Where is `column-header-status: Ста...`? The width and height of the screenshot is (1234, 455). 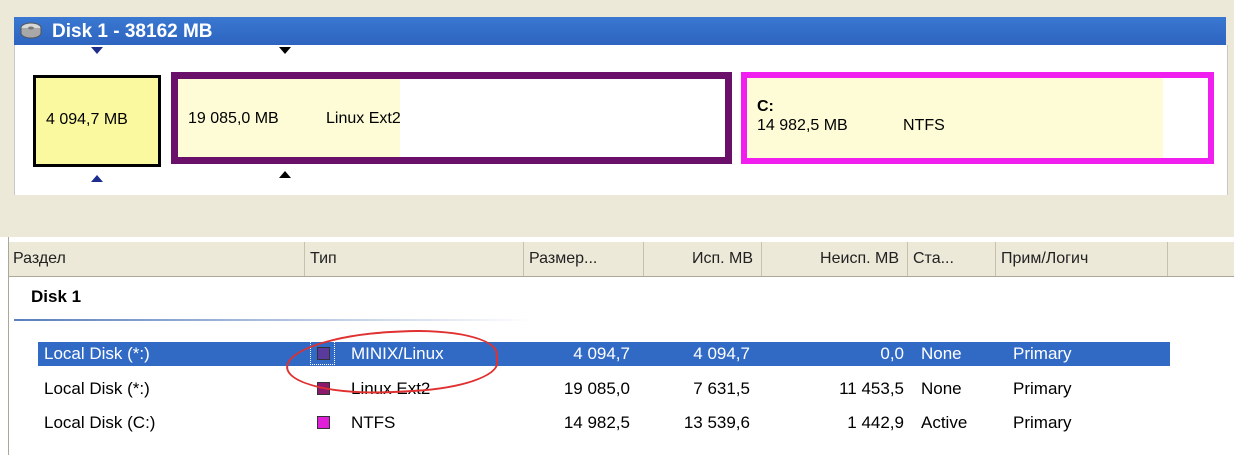 column-header-status: Ста... is located at coordinates (952, 259).